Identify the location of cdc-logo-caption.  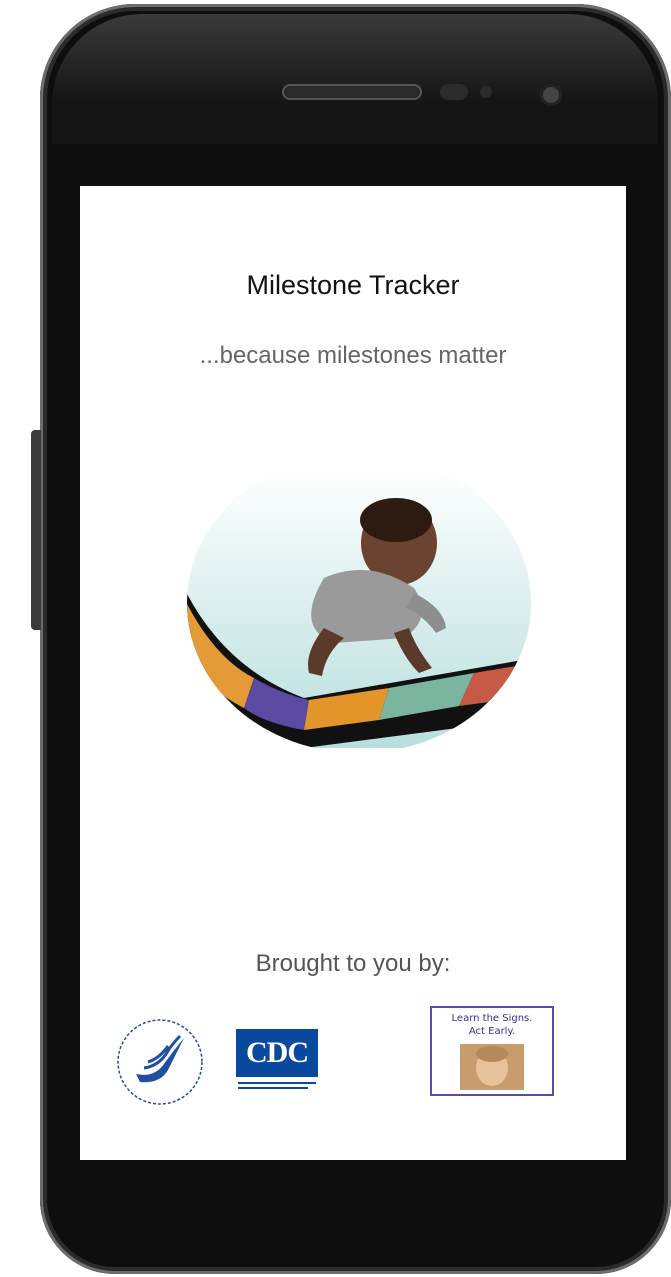
(277, 1085).